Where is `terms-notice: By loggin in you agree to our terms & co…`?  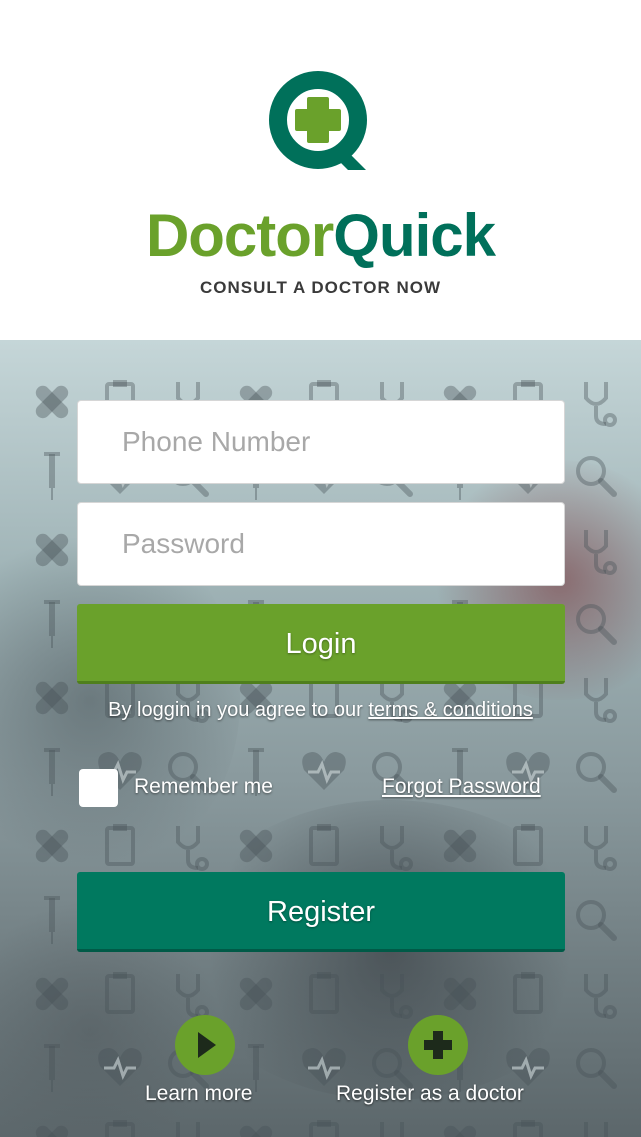
terms-notice: By loggin in you agree to our terms & co… is located at coordinates (320, 710).